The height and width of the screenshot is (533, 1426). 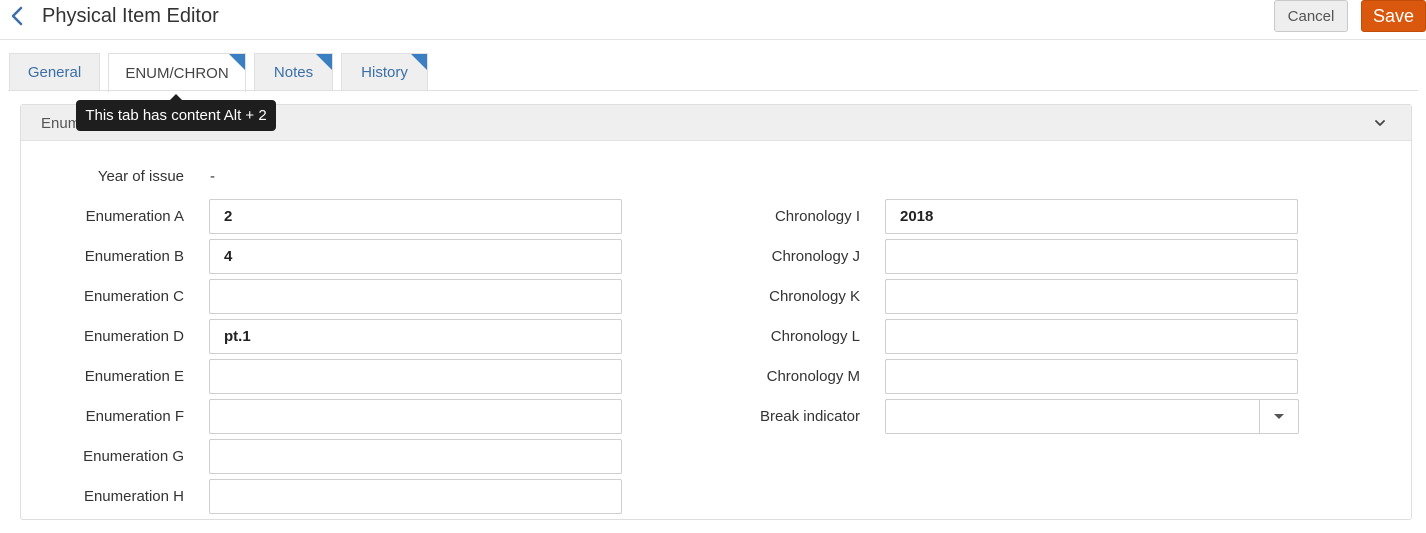 What do you see at coordinates (713, 20) in the screenshot?
I see `page-header: Physical Item Editor Cancel Save` at bounding box center [713, 20].